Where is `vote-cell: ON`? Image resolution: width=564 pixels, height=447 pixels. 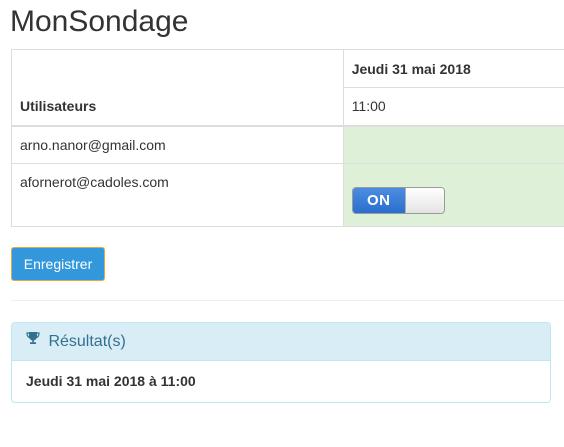
vote-cell: ON is located at coordinates (453, 195).